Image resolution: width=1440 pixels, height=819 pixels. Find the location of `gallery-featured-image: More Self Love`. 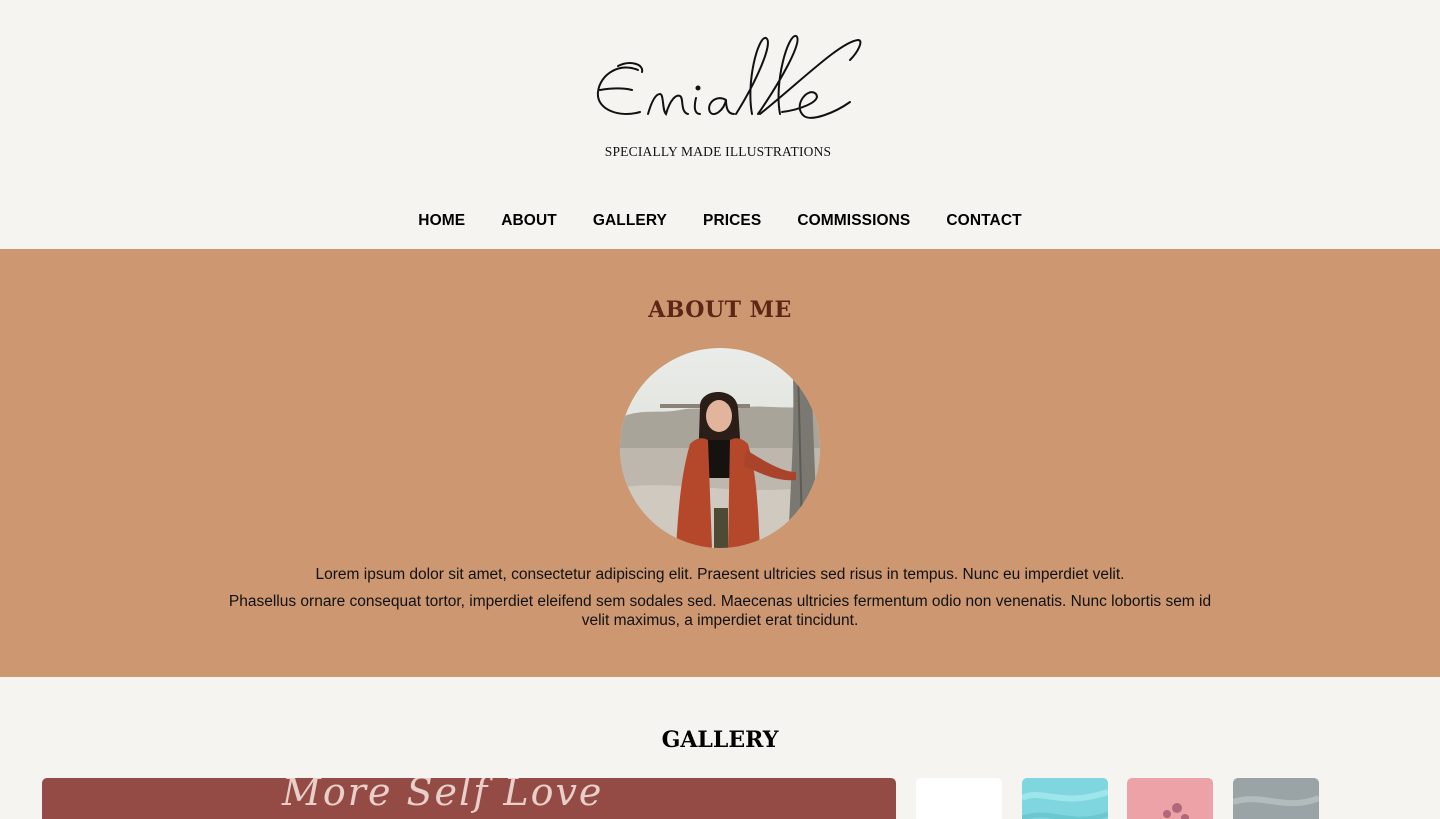

gallery-featured-image: More Self Love is located at coordinates (469, 798).